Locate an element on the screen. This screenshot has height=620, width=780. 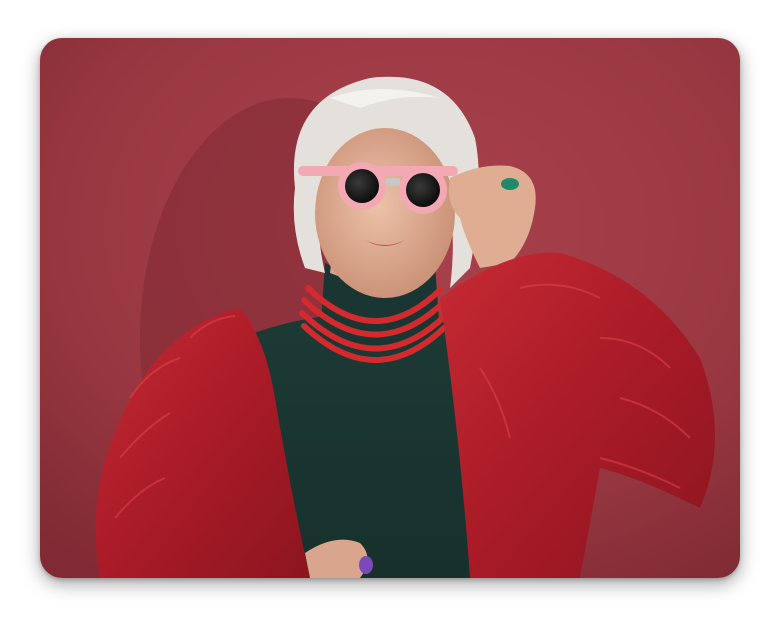
purple-ring is located at coordinates (366, 565).